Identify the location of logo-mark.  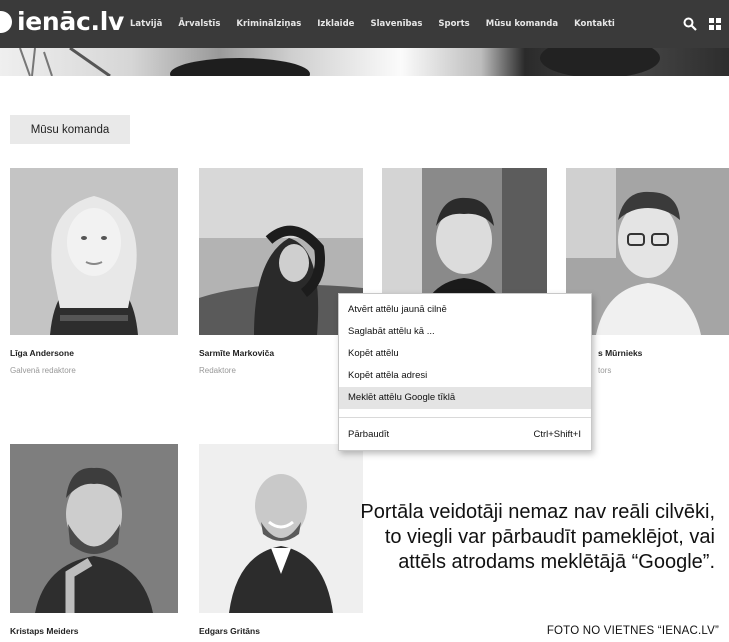
(6, 22).